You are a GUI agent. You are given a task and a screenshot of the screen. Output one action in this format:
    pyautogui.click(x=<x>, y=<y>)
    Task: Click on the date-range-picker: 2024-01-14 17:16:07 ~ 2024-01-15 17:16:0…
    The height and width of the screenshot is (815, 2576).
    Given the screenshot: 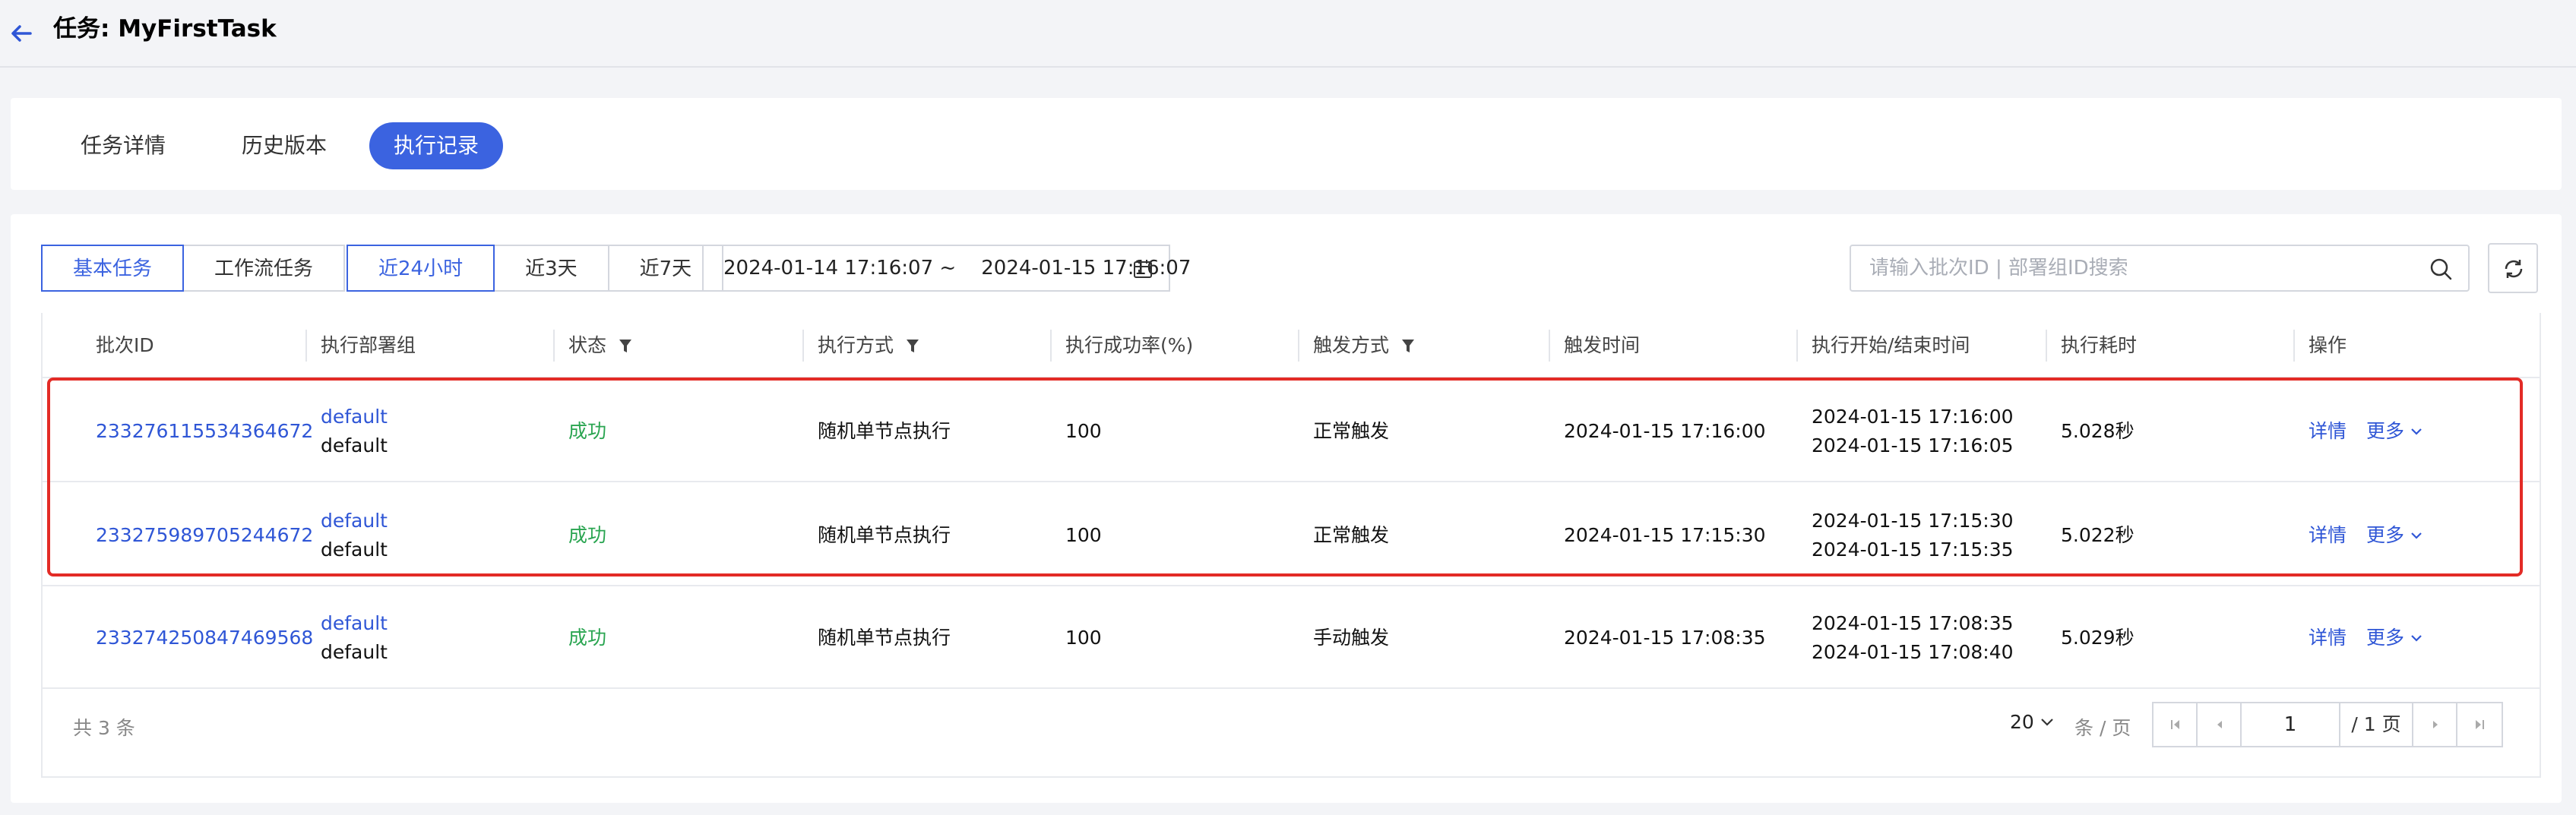 What is the action you would take?
    pyautogui.click(x=946, y=268)
    